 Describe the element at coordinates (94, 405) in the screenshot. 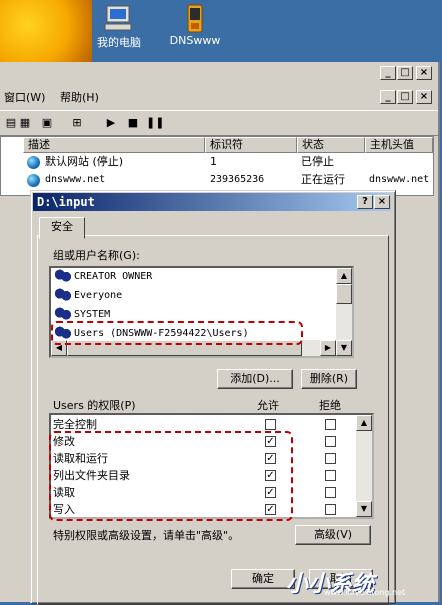

I see `permissions-label: Users 的权限(P)` at that location.